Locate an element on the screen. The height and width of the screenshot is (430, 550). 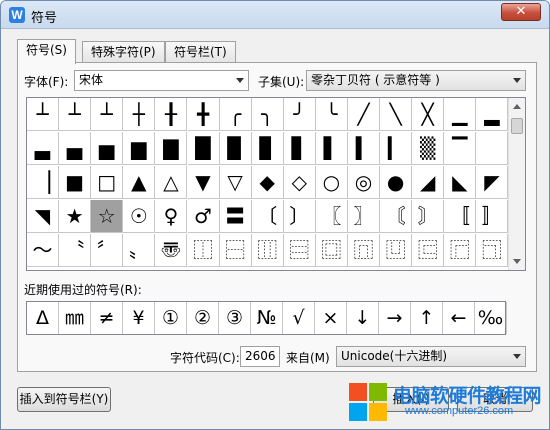
symbol-cell: ▅ is located at coordinates (107, 148).